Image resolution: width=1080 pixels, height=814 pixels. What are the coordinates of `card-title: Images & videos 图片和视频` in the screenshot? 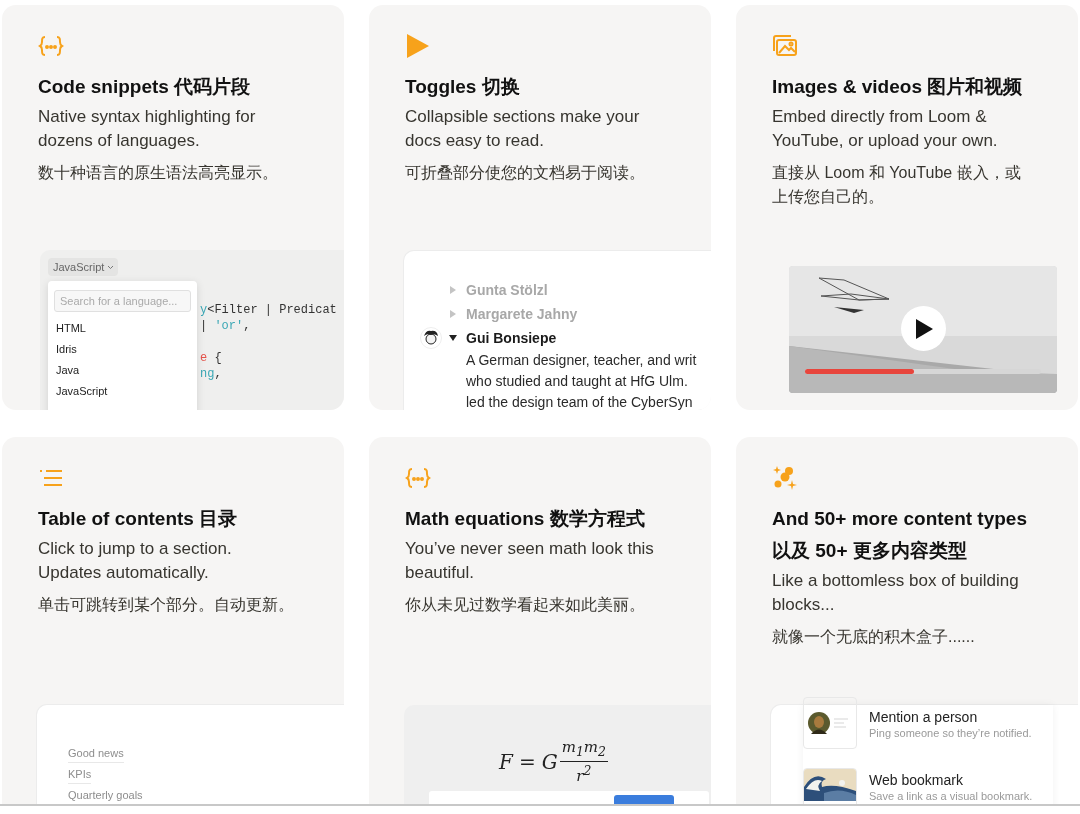 It's located at (898, 87).